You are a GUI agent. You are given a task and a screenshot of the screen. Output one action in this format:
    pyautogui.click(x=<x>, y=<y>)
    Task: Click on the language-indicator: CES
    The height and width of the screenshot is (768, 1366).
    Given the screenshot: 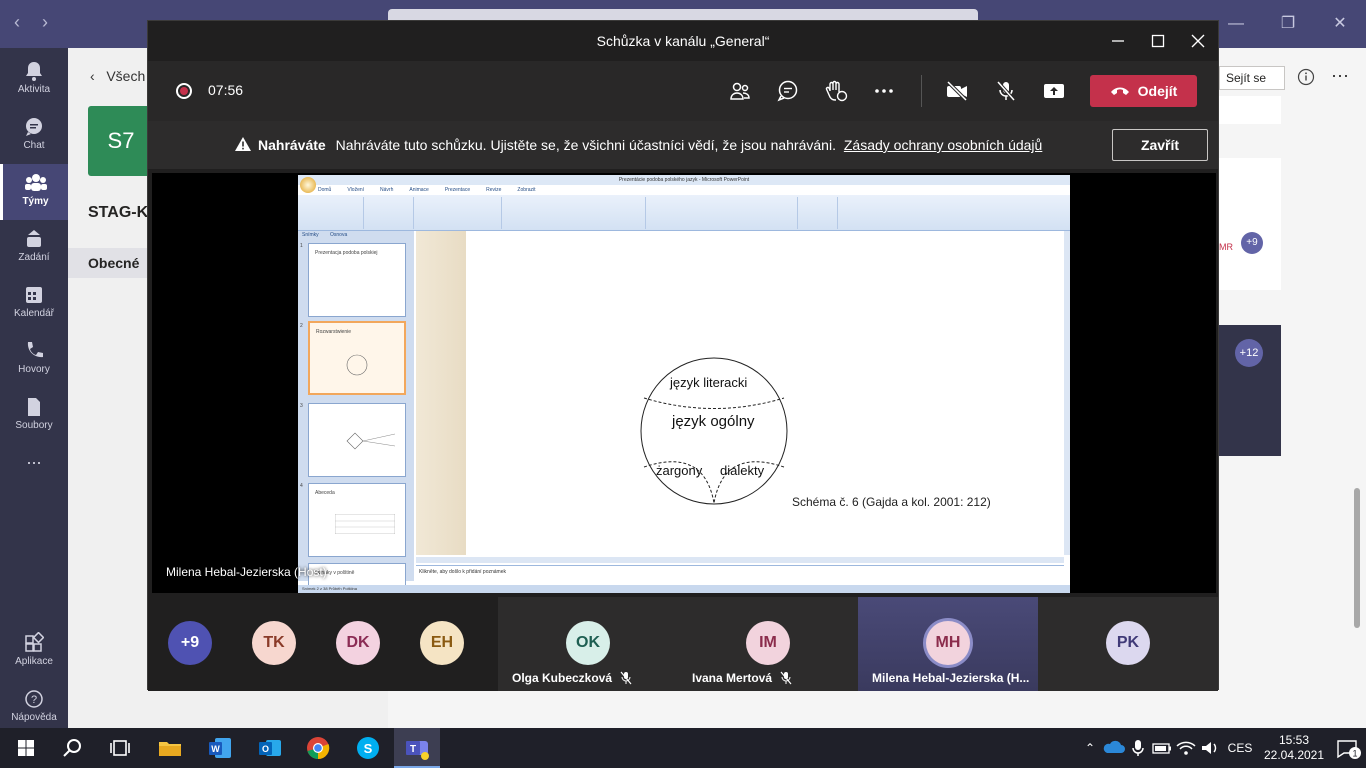 What is the action you would take?
    pyautogui.click(x=1240, y=748)
    